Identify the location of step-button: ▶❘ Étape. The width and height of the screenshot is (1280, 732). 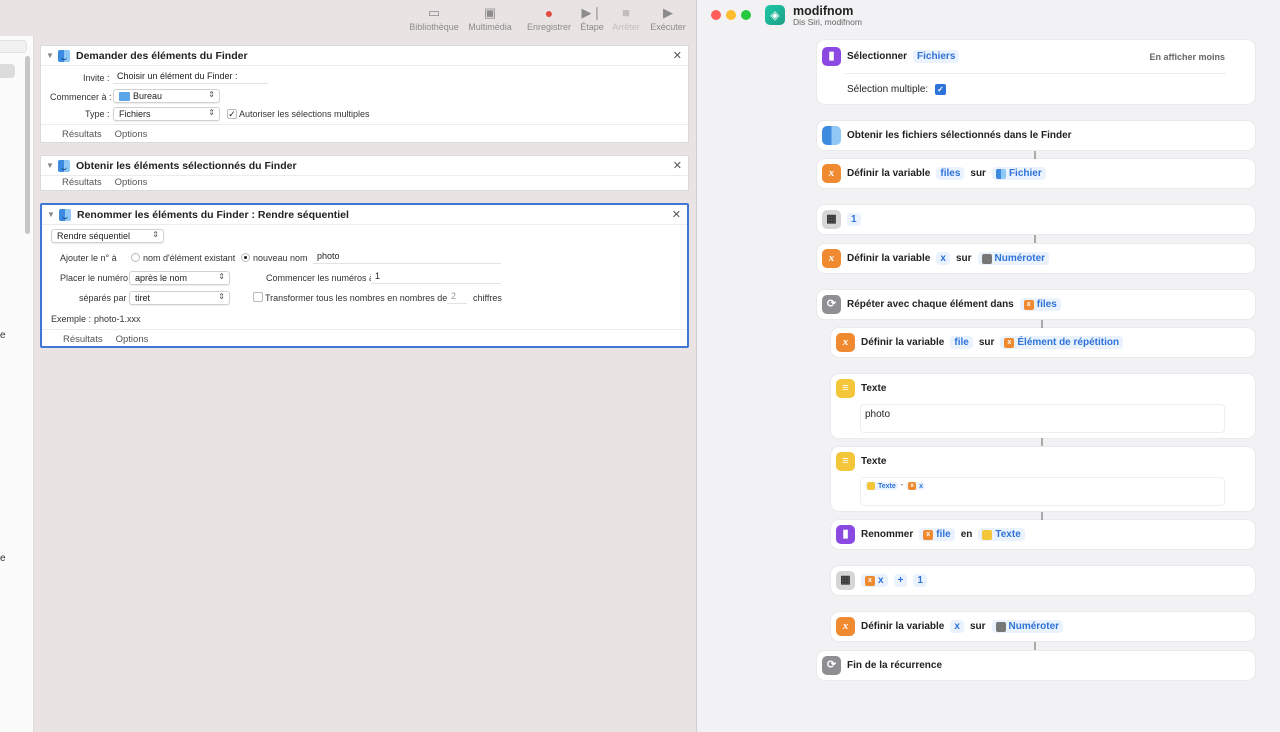
(592, 18).